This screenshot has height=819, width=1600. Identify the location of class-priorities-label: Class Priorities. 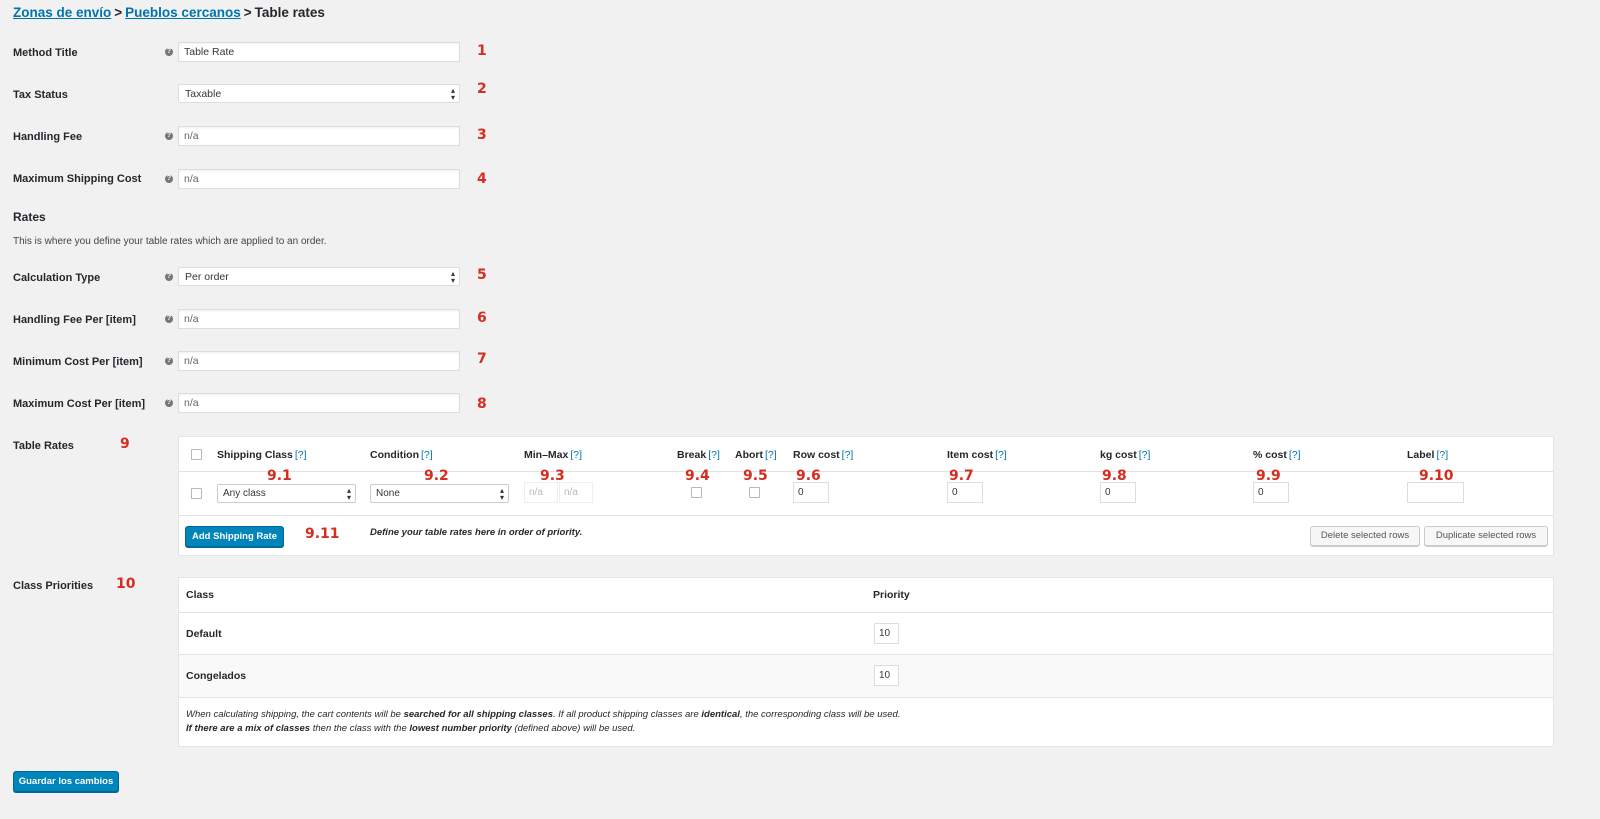
(53, 586).